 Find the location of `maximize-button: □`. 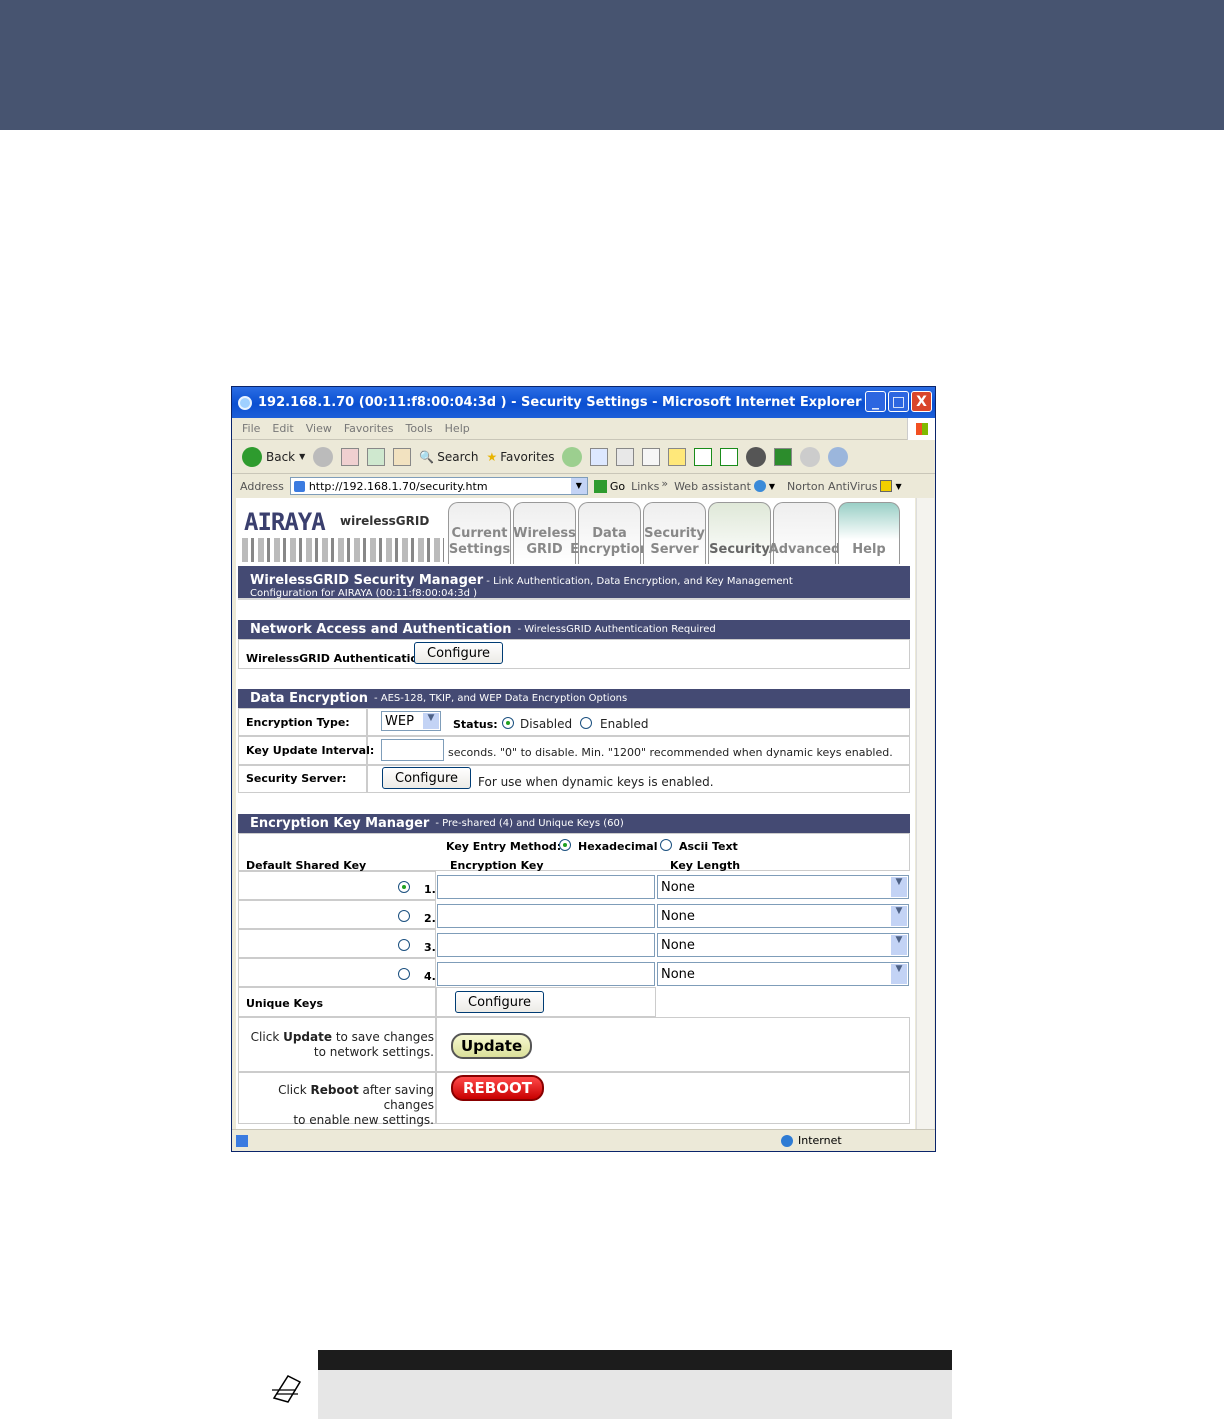

maximize-button: □ is located at coordinates (898, 401).